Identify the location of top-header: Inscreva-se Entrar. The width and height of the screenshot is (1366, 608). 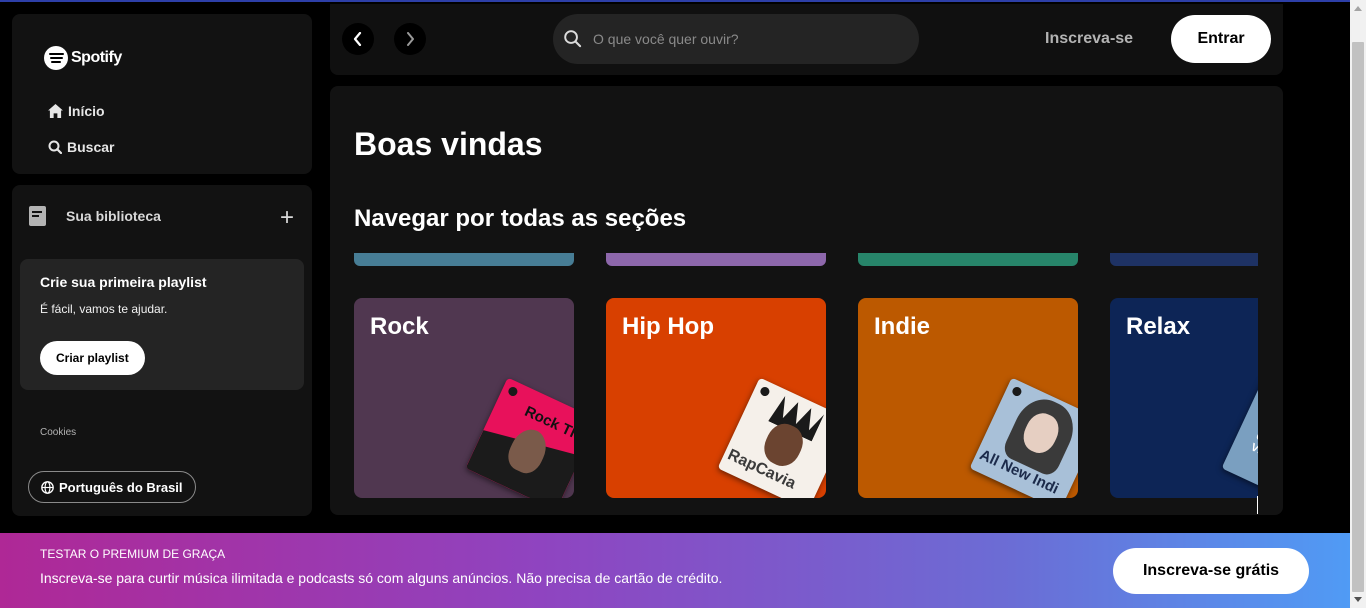
(806, 39).